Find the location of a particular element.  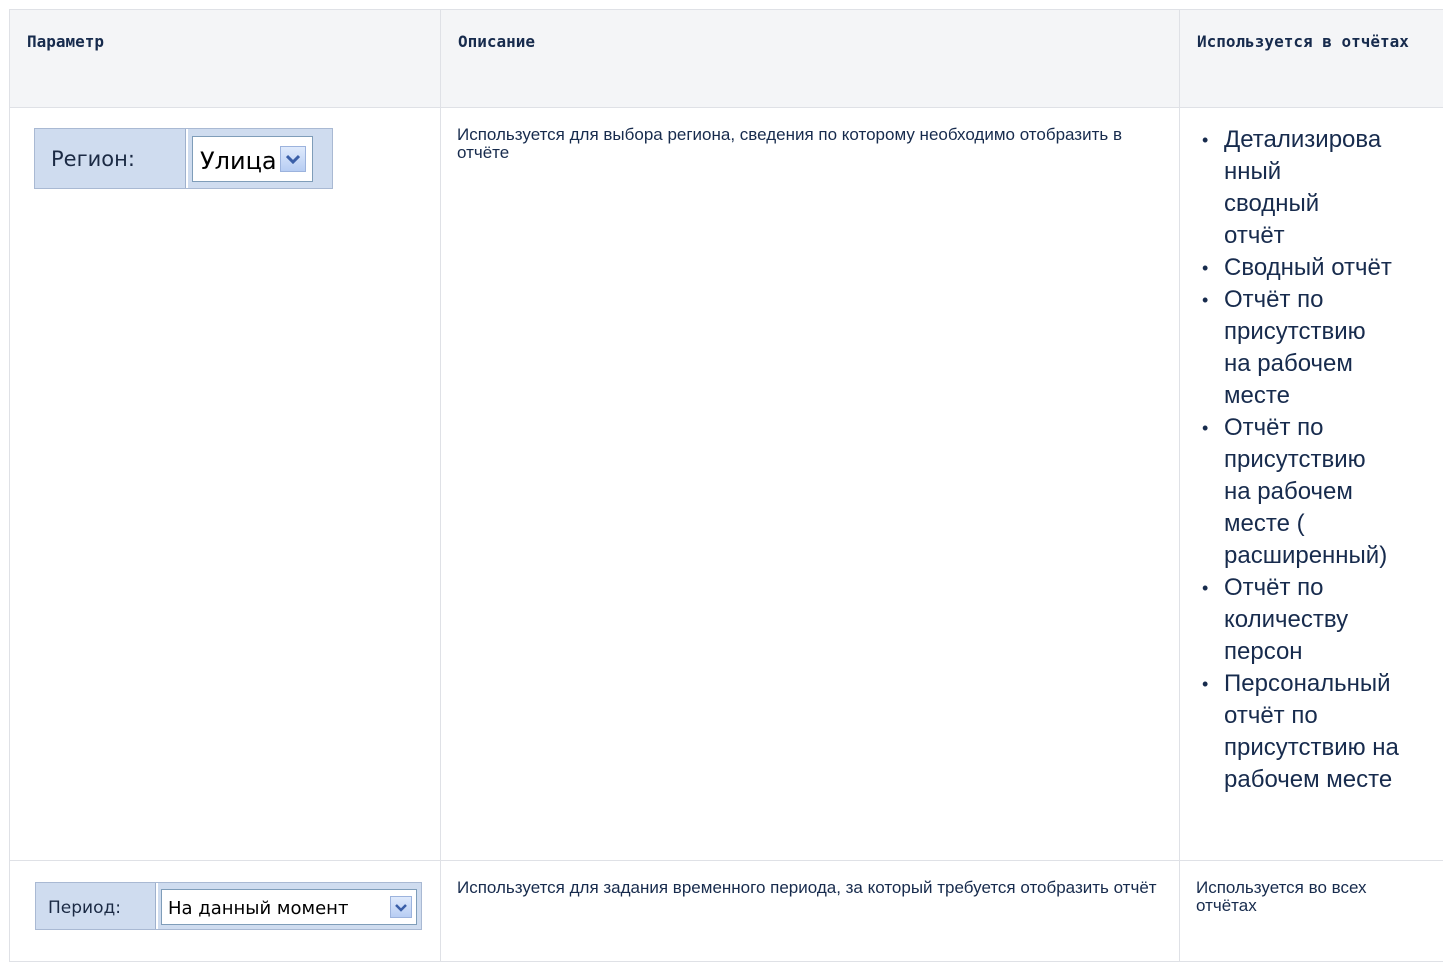

reports-cell: Используется во всех отчётах is located at coordinates (1311, 911).